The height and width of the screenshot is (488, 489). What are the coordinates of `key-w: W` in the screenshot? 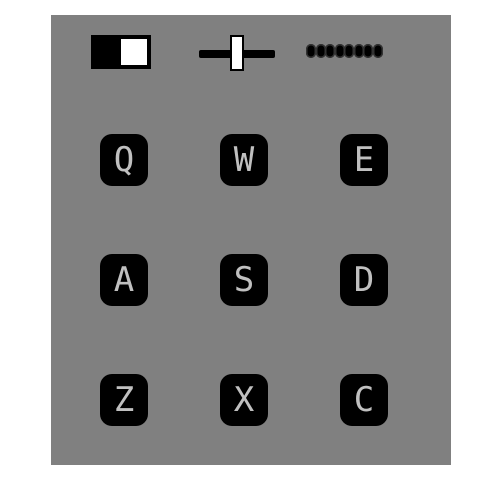 It's located at (244, 160).